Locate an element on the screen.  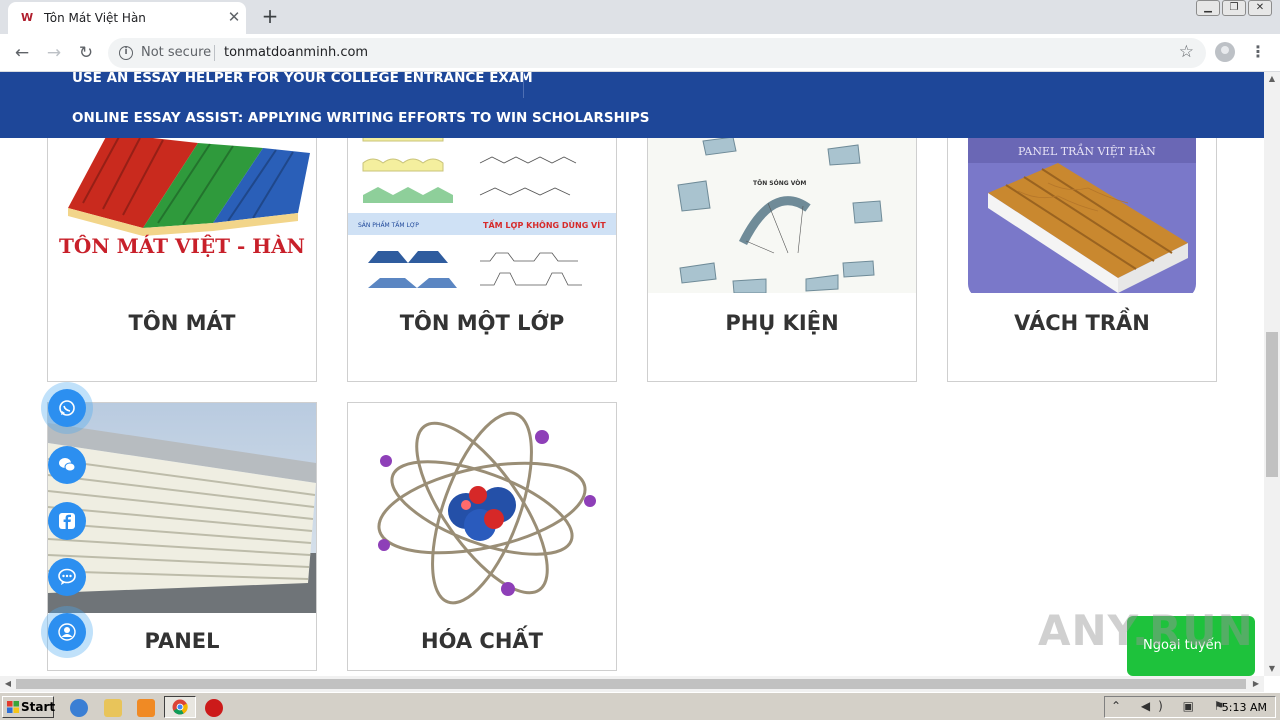
browser-tab: W Tôn Mát Việt Hàn ✕ is located at coordinates (127, 18).